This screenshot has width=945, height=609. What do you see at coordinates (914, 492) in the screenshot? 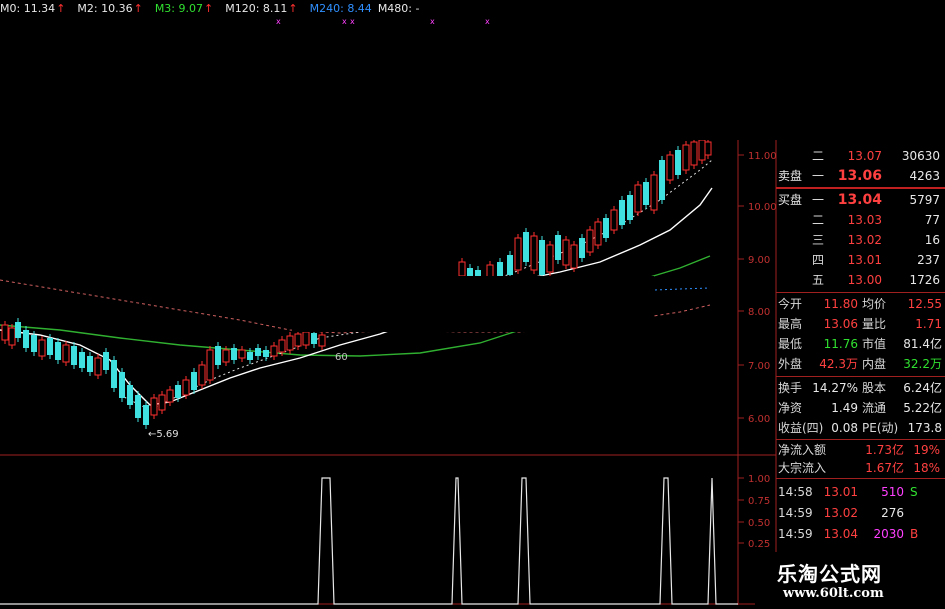
I see `tick-flag: S` at bounding box center [914, 492].